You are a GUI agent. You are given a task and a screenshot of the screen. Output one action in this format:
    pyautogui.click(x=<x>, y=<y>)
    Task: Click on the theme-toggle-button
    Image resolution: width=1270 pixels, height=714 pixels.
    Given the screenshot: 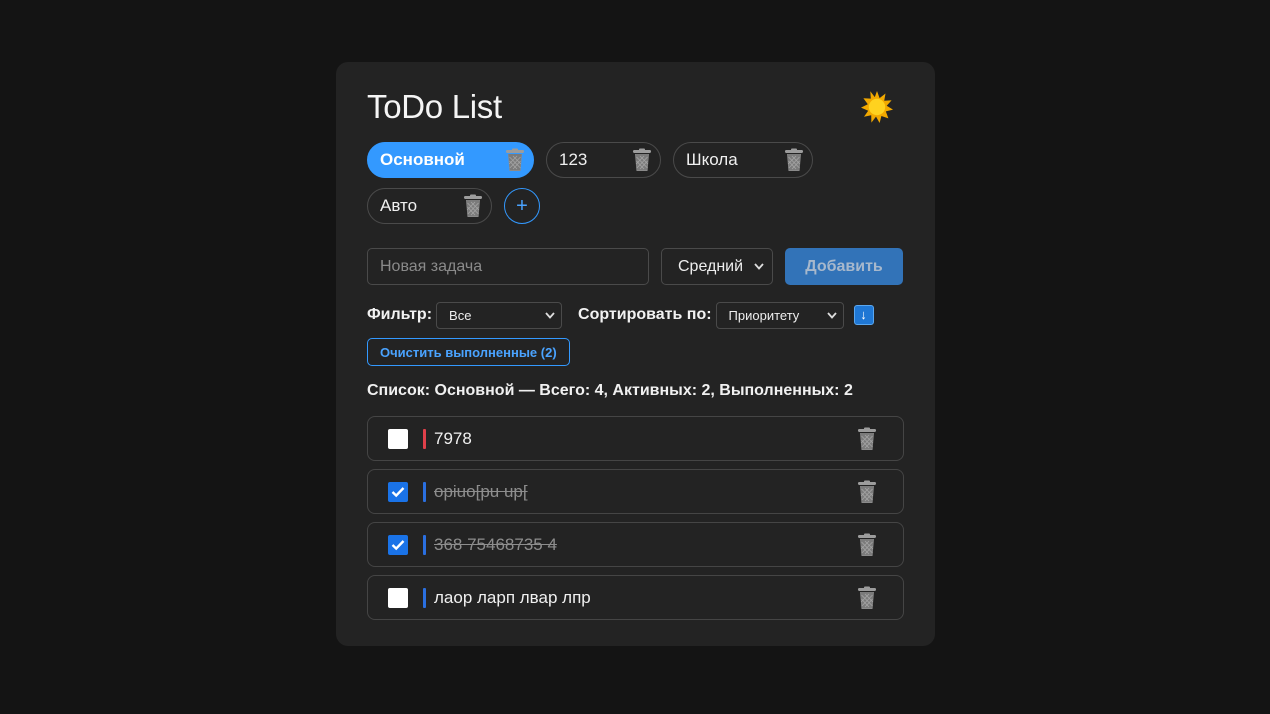 What is the action you would take?
    pyautogui.click(x=877, y=107)
    